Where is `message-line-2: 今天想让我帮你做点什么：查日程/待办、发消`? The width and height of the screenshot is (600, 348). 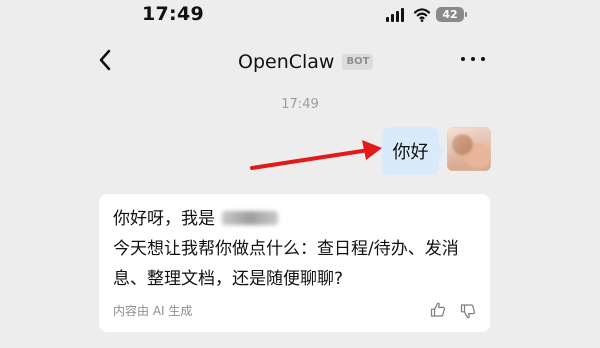 message-line-2: 今天想让我帮你做点什么：查日程/待办、发消 is located at coordinates (286, 249).